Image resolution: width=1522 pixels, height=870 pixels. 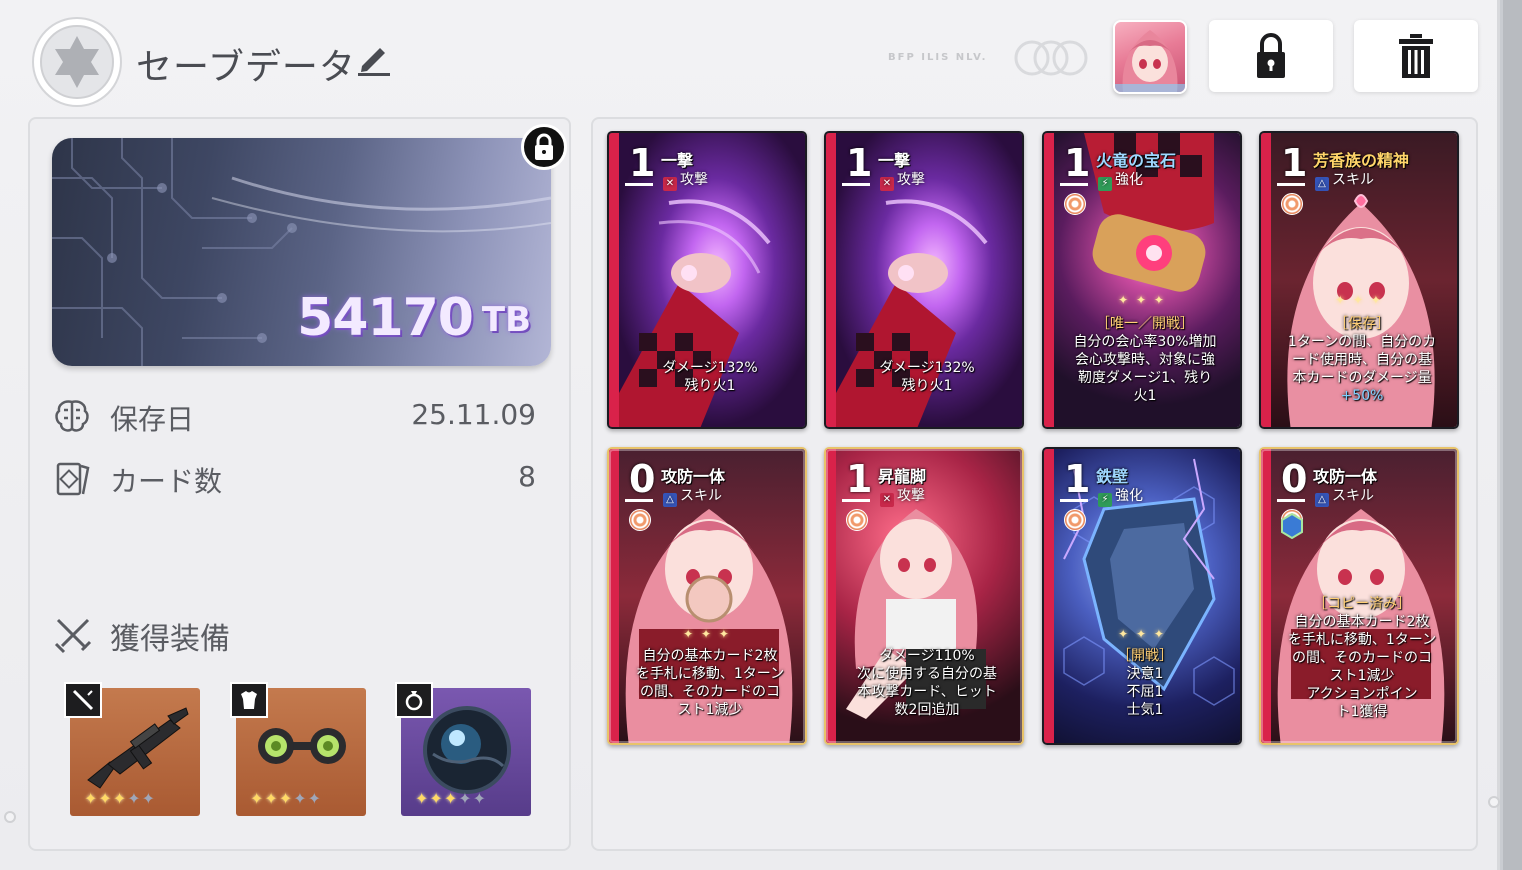 What do you see at coordinates (132, 749) in the screenshot?
I see `equipment-slot-rifle: ✦✦✦✦✦` at bounding box center [132, 749].